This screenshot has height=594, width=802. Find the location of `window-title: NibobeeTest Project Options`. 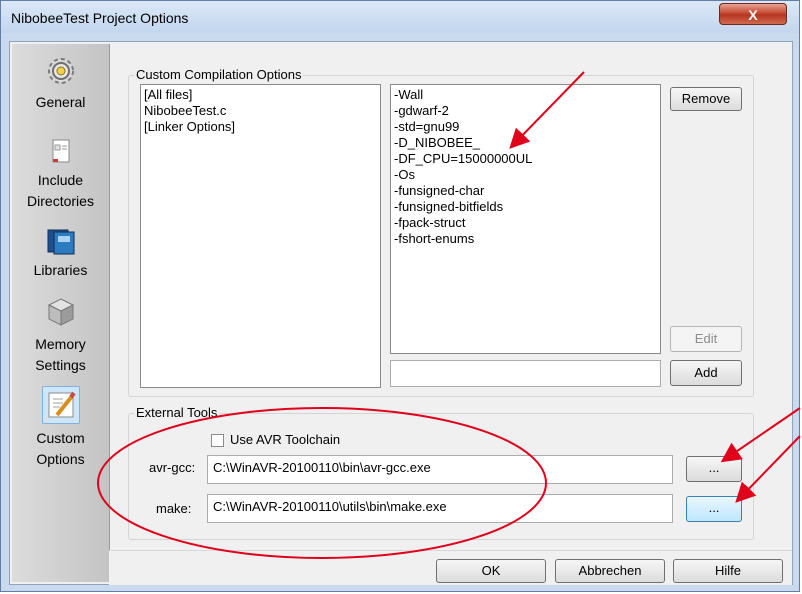

window-title: NibobeeTest Project Options is located at coordinates (100, 18).